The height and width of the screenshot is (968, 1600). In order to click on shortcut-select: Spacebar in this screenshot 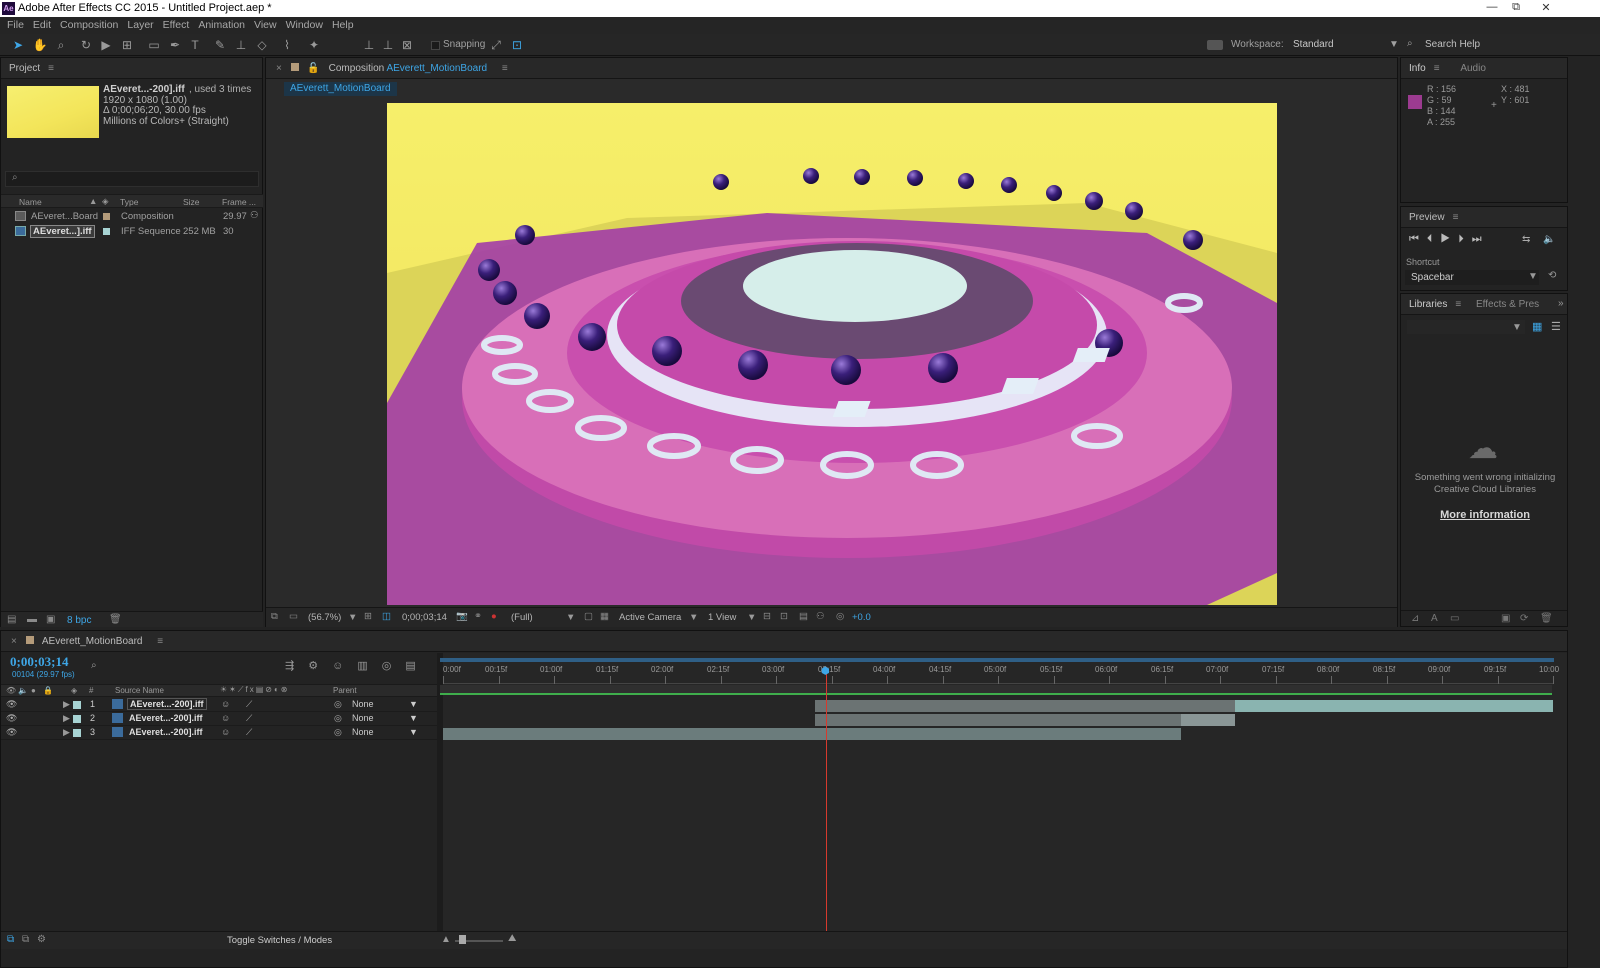, I will do `click(1472, 277)`.